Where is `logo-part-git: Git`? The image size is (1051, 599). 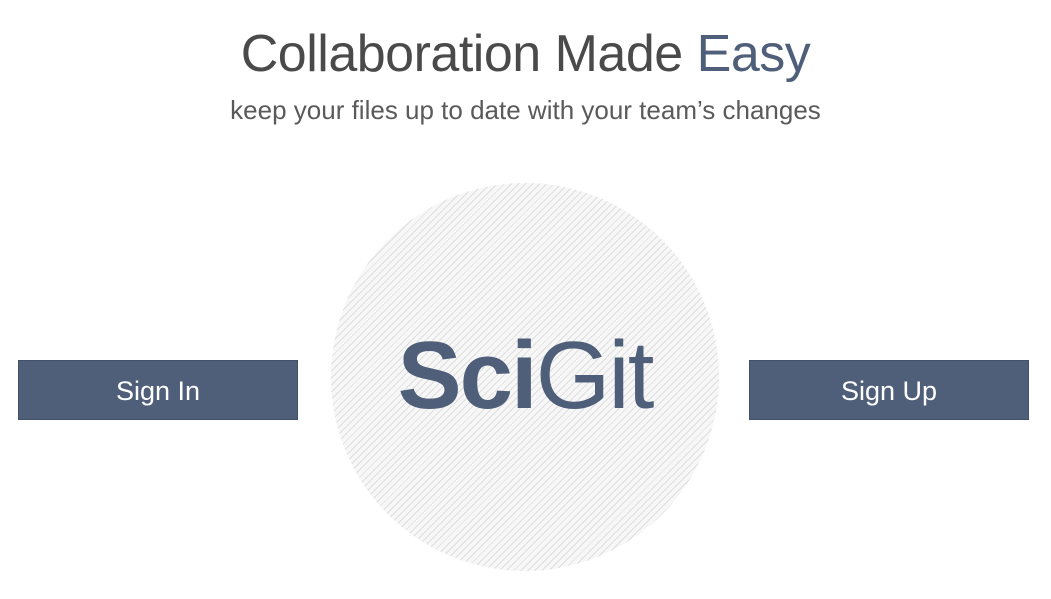 logo-part-git: Git is located at coordinates (595, 375).